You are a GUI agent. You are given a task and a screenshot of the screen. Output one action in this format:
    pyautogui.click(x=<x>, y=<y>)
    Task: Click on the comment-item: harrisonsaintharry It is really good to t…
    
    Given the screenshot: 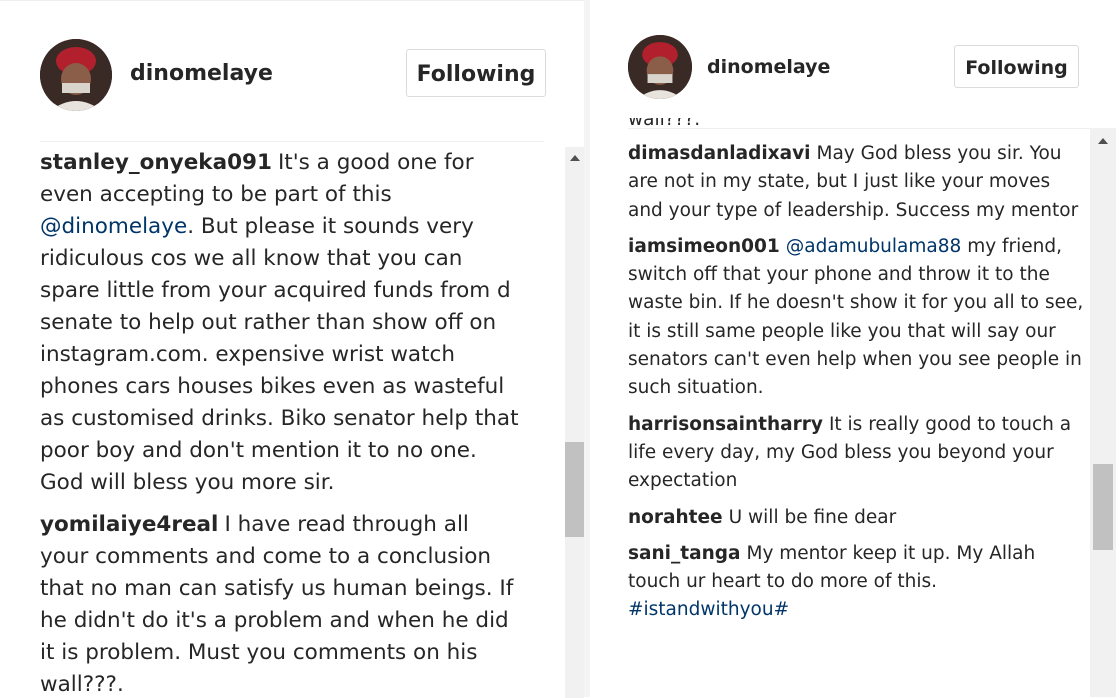 What is the action you would take?
    pyautogui.click(x=858, y=453)
    